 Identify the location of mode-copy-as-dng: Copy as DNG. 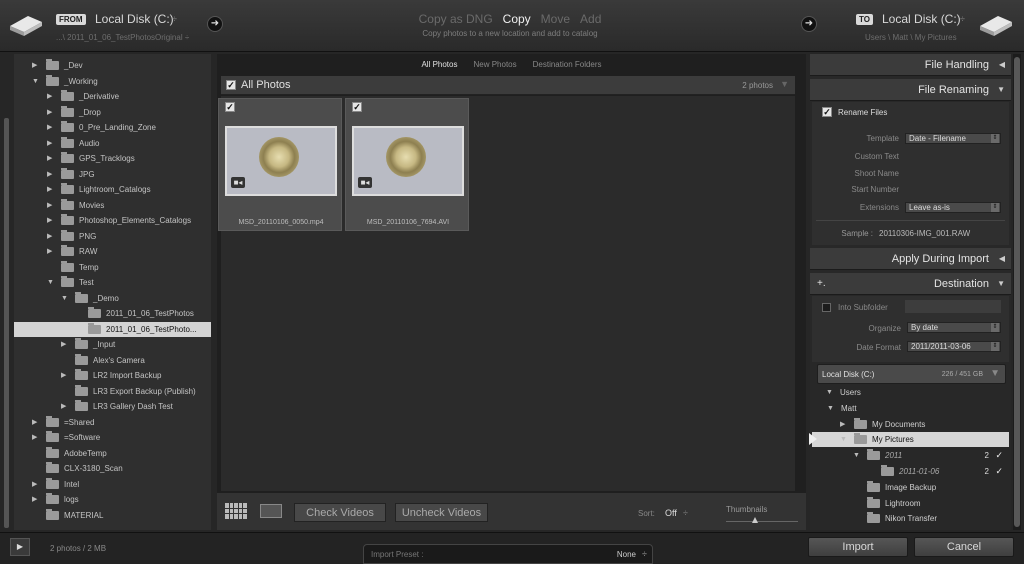
(456, 19).